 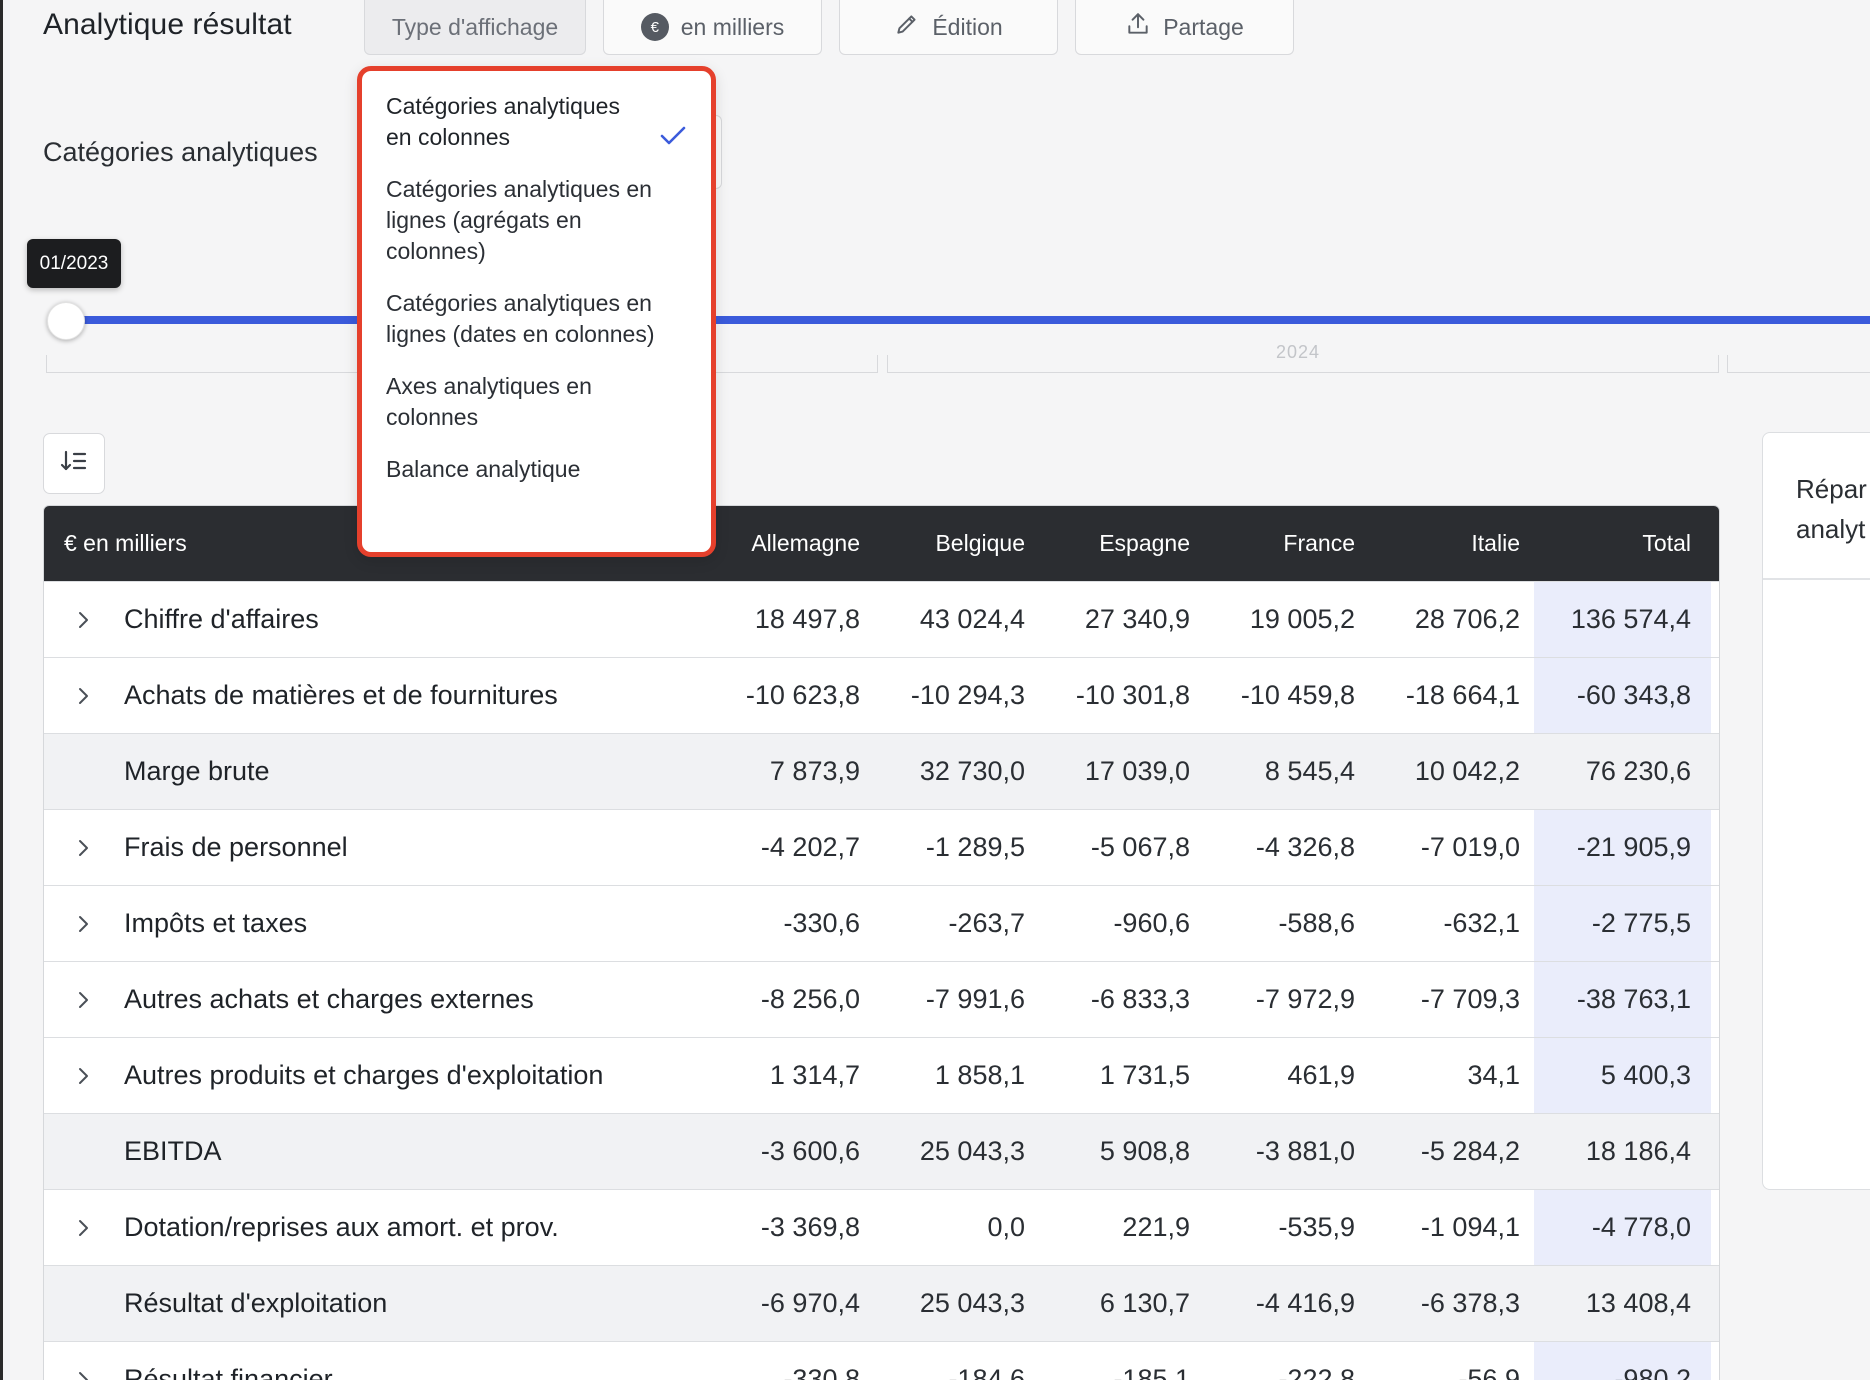 I want to click on dropdown-option-label: Catégories analytiques en colonnes, so click(x=503, y=121).